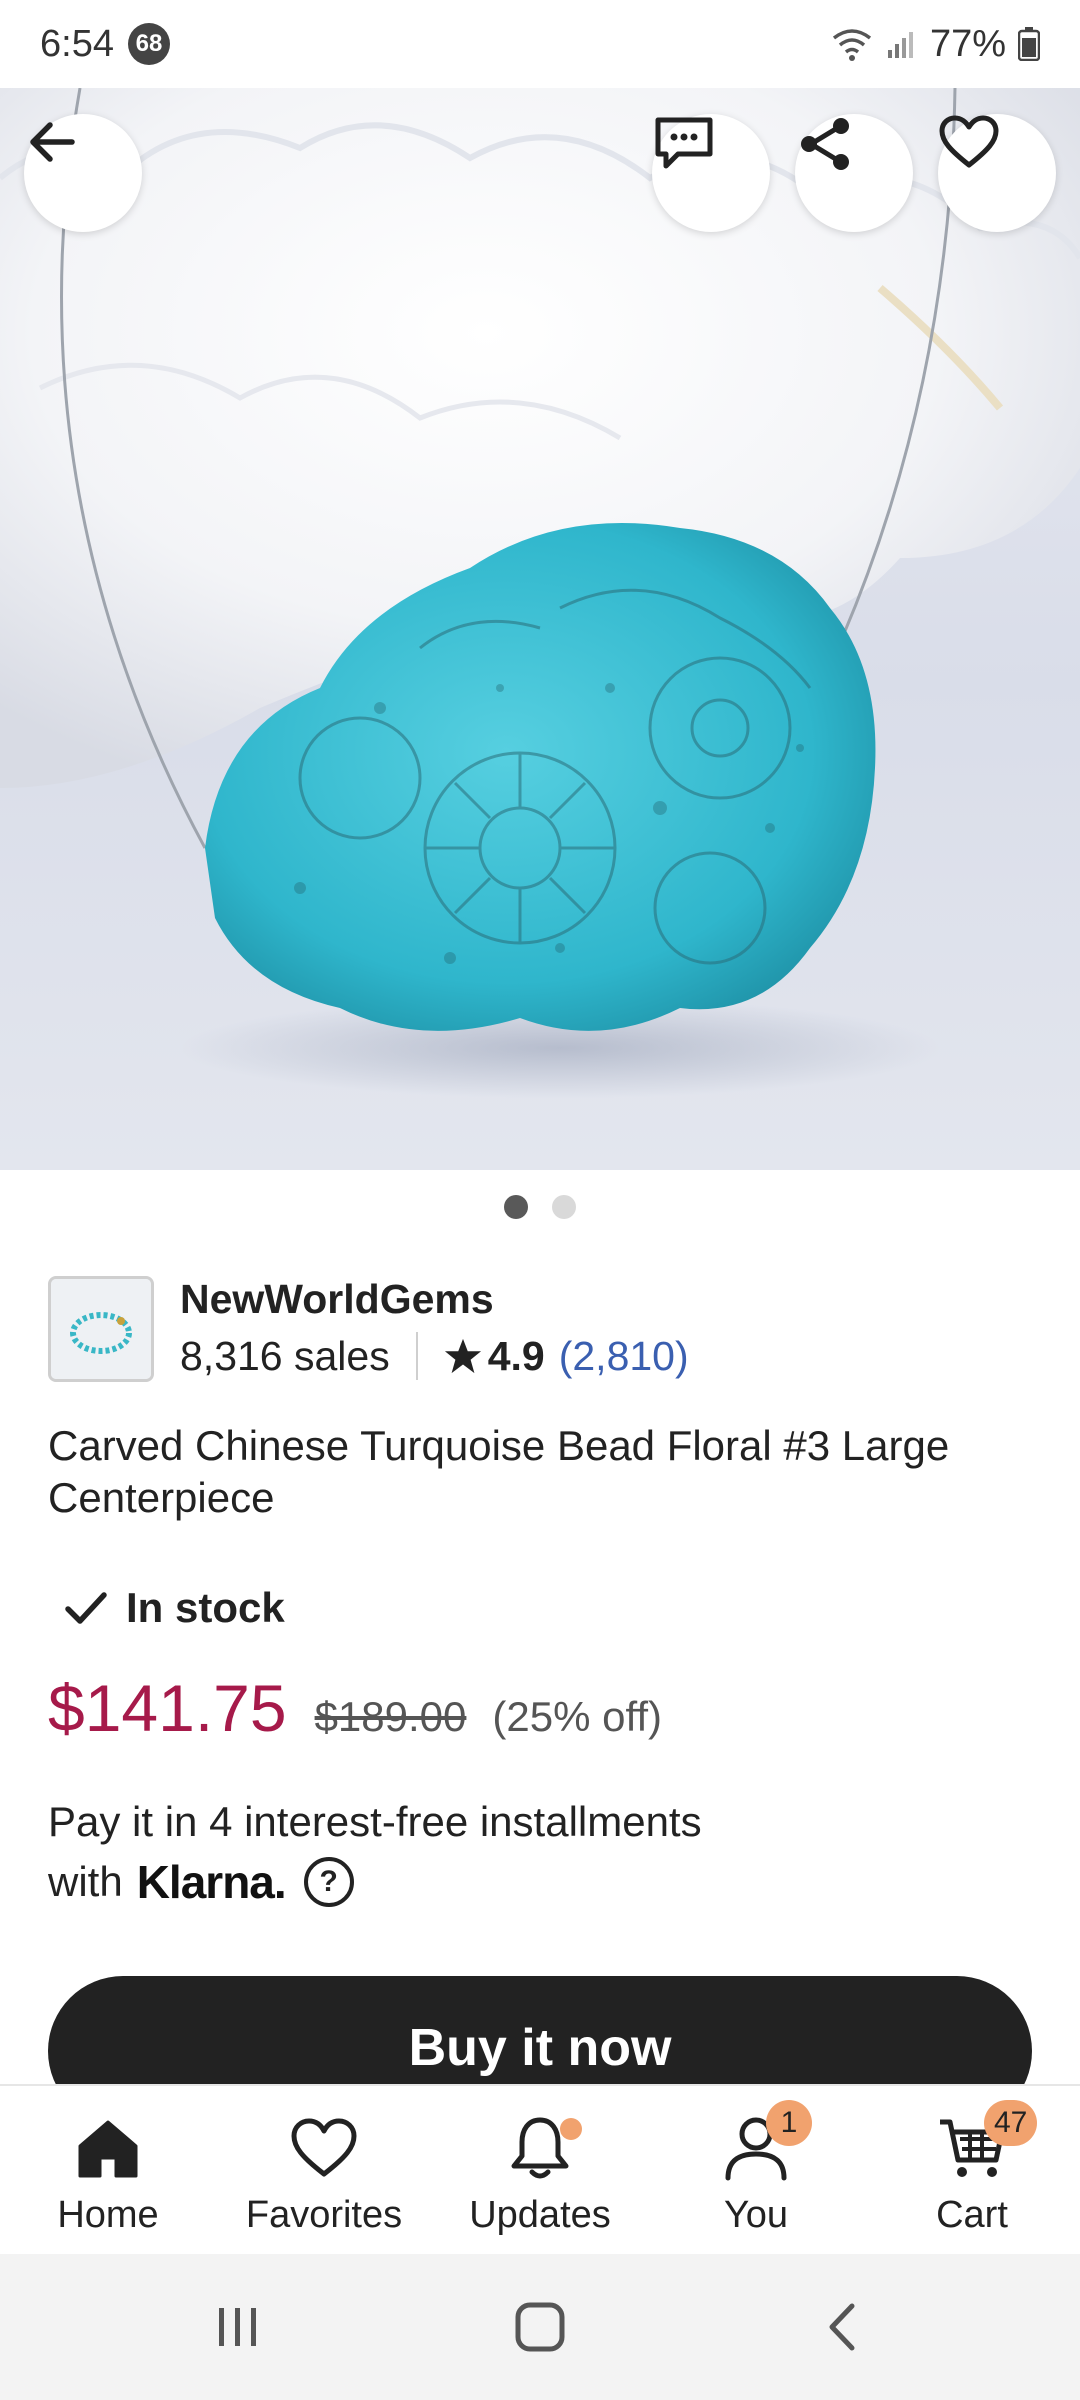  What do you see at coordinates (789, 2123) in the screenshot?
I see `you-badge: 1` at bounding box center [789, 2123].